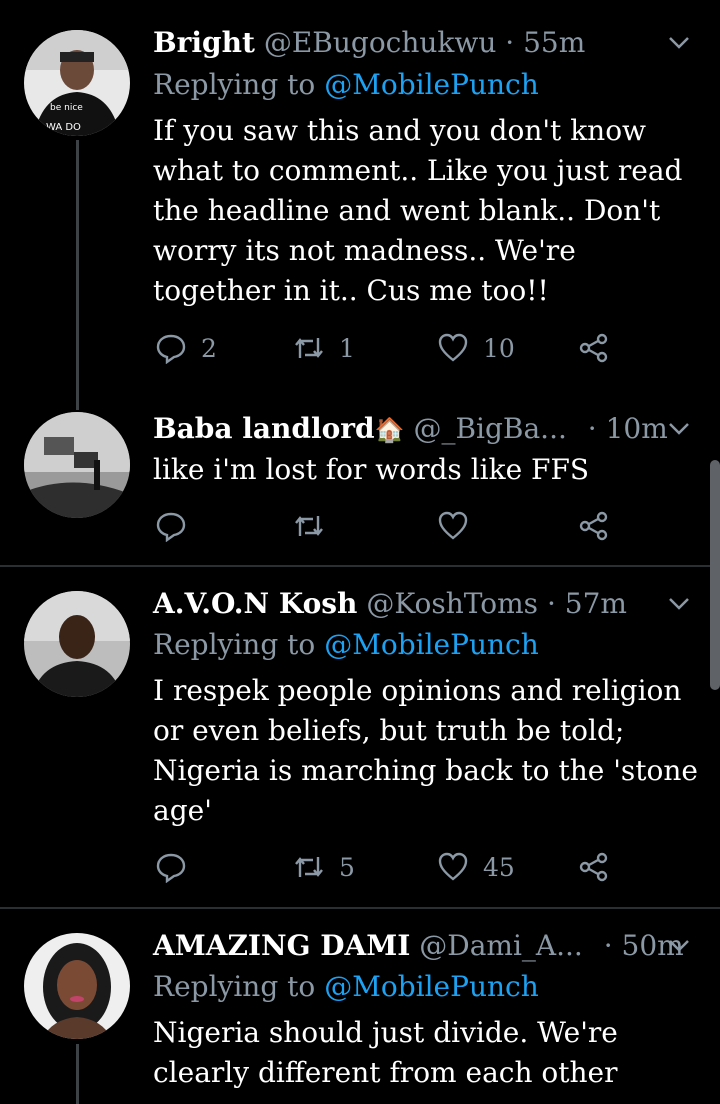 The height and width of the screenshot is (1104, 720). Describe the element at coordinates (204, 42) in the screenshot. I see `display-name: Bright` at that location.